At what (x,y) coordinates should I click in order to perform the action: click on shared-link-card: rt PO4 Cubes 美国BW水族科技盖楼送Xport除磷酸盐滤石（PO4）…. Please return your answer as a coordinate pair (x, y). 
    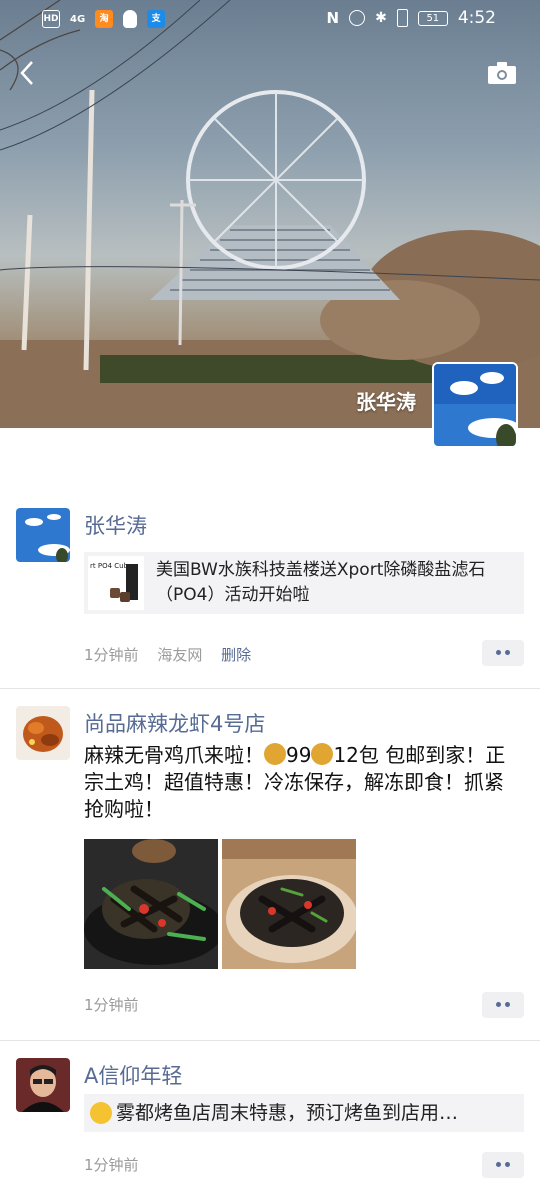
    Looking at the image, I should click on (304, 583).